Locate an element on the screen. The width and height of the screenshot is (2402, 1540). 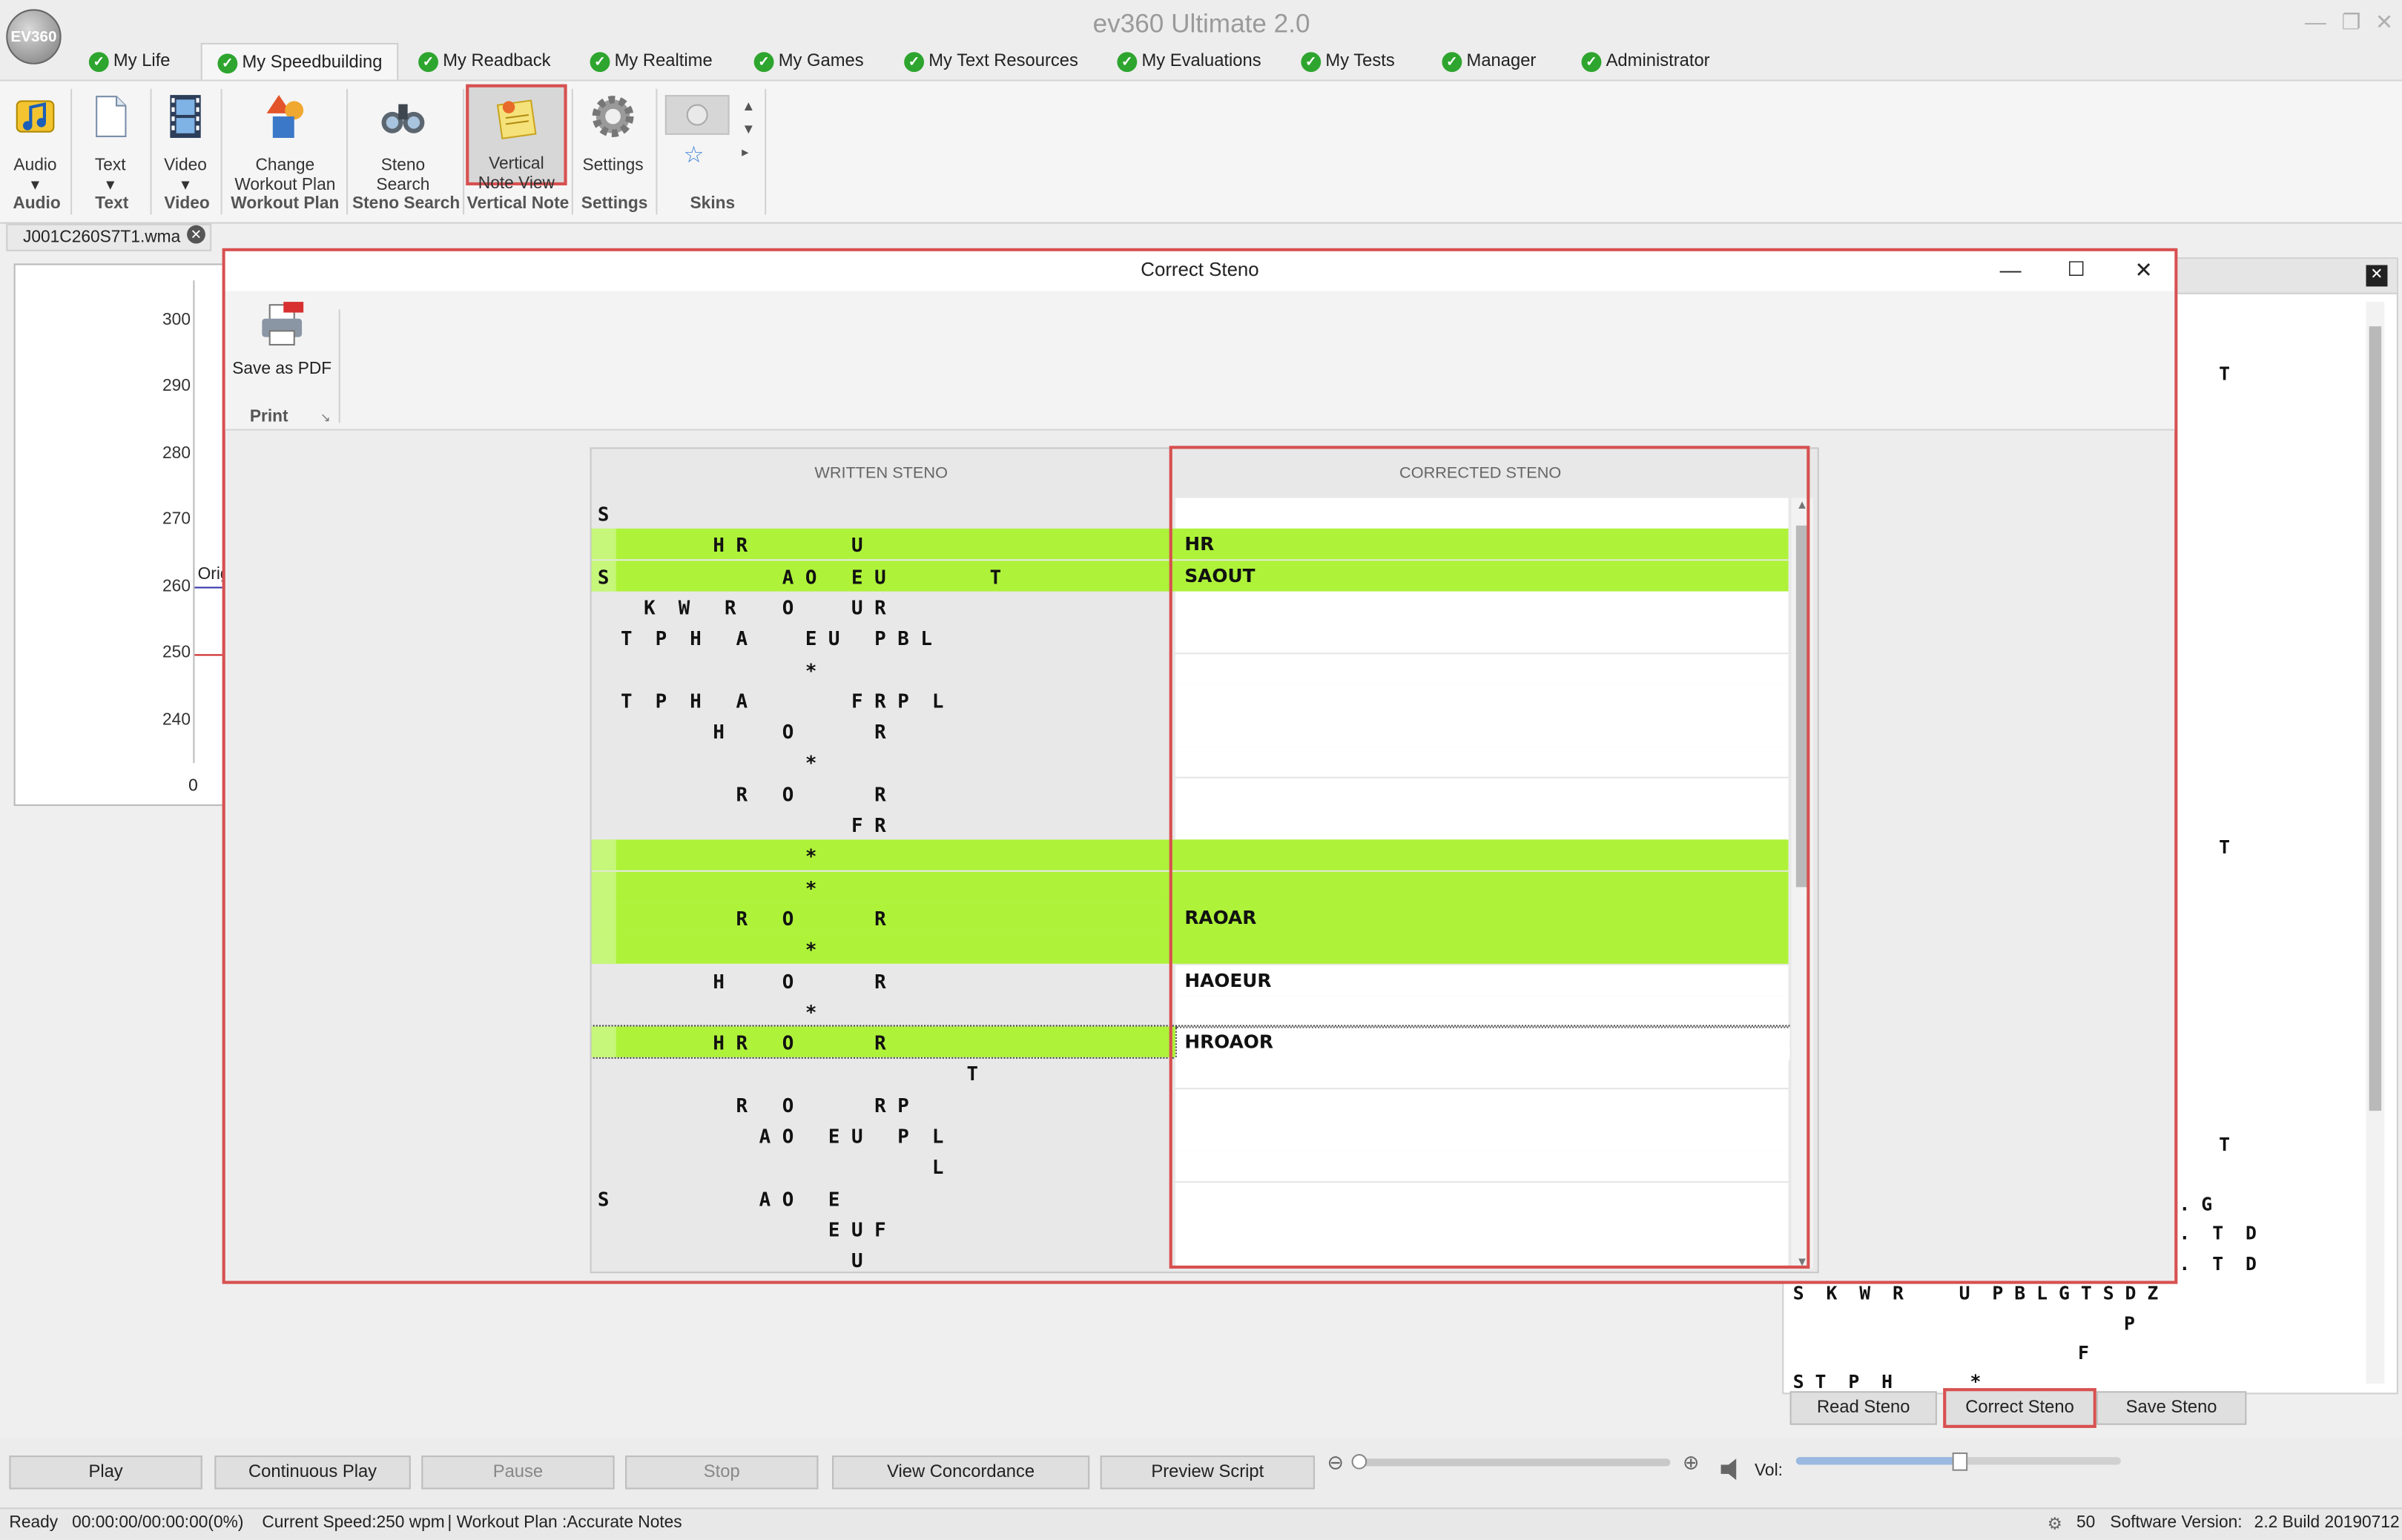
restore-icon: ❐ is located at coordinates (2350, 22).